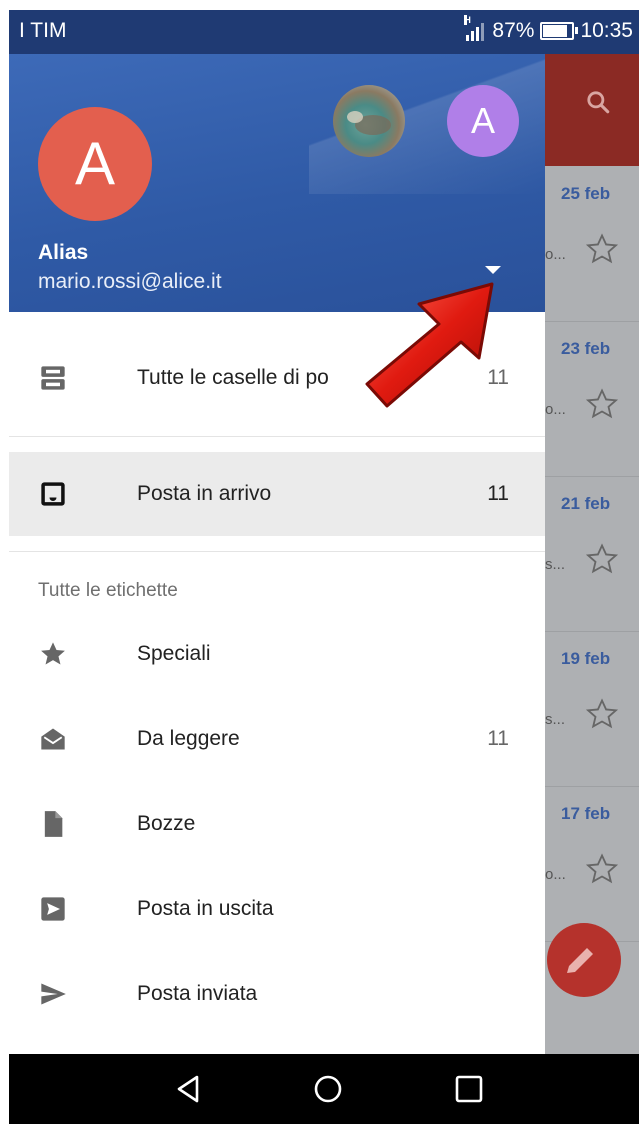 The width and height of the screenshot is (639, 1134). Describe the element at coordinates (580, 960) in the screenshot. I see `pencil-icon` at that location.